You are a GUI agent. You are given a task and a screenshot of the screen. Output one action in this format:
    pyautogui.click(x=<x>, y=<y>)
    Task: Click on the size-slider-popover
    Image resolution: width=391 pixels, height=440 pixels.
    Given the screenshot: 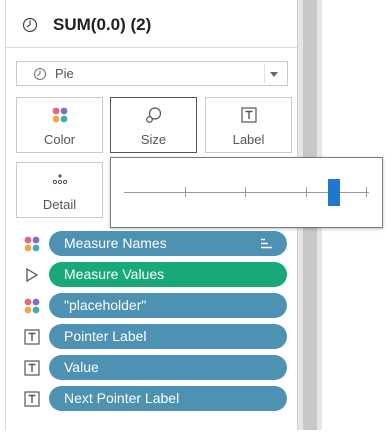 What is the action you would take?
    pyautogui.click(x=246, y=192)
    